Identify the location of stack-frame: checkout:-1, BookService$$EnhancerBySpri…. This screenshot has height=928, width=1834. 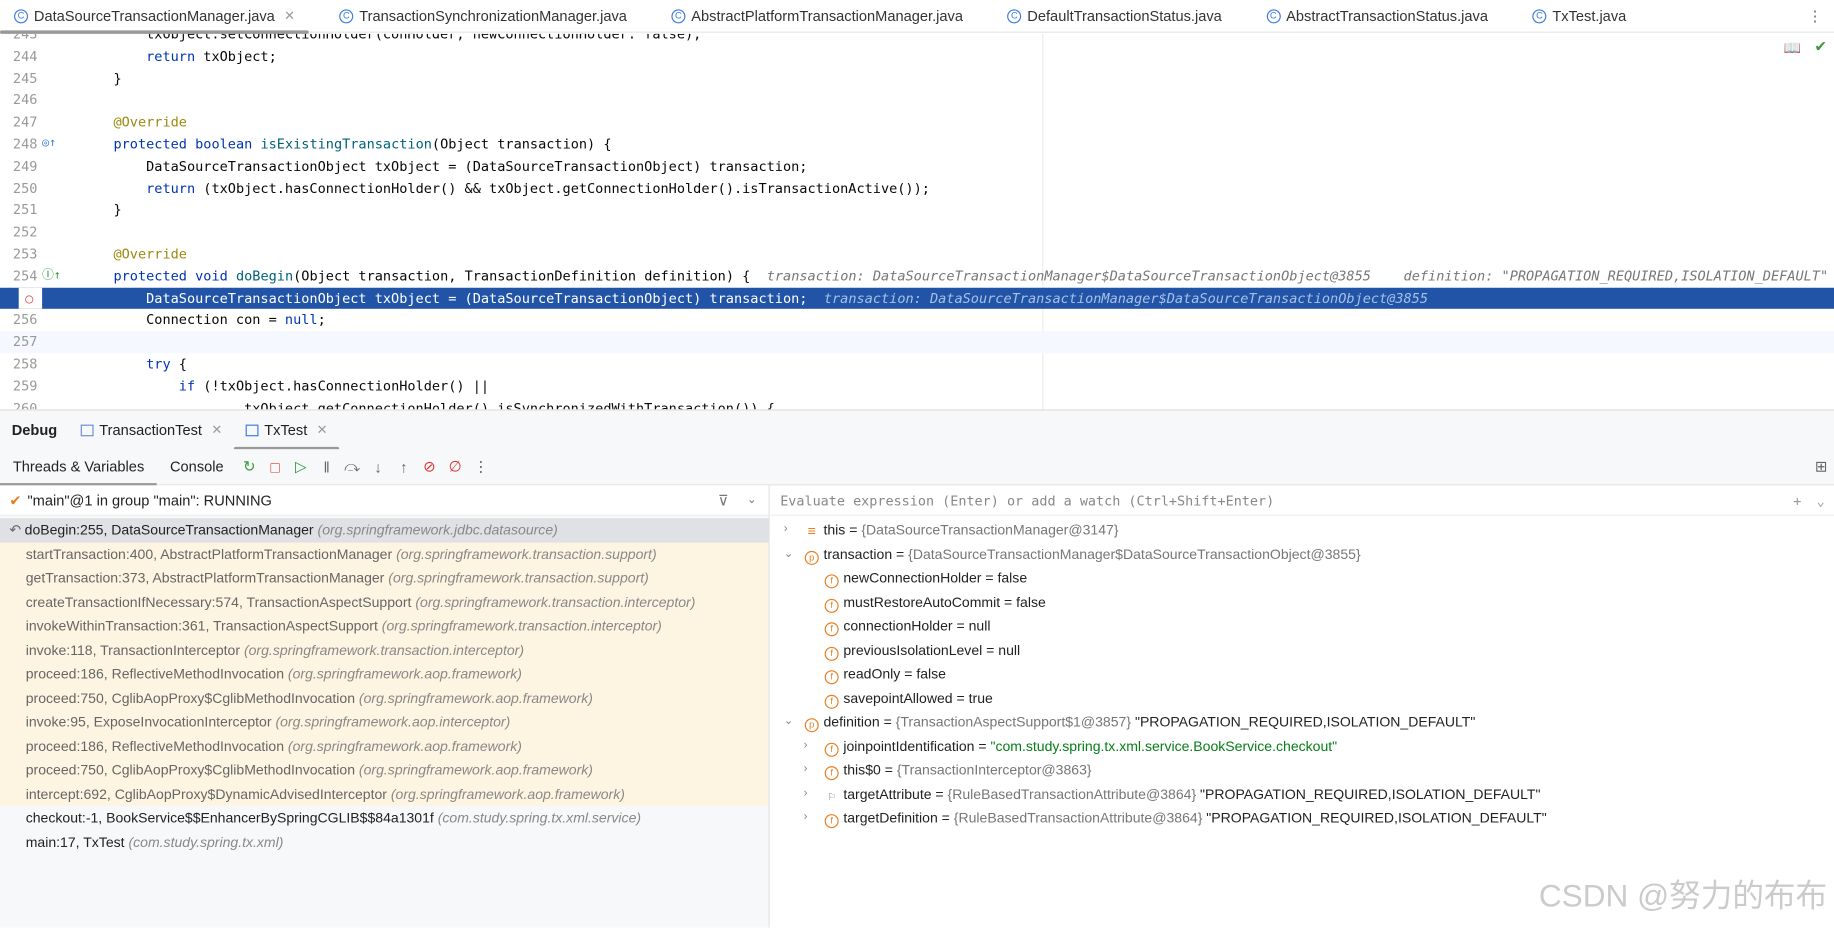
(384, 818).